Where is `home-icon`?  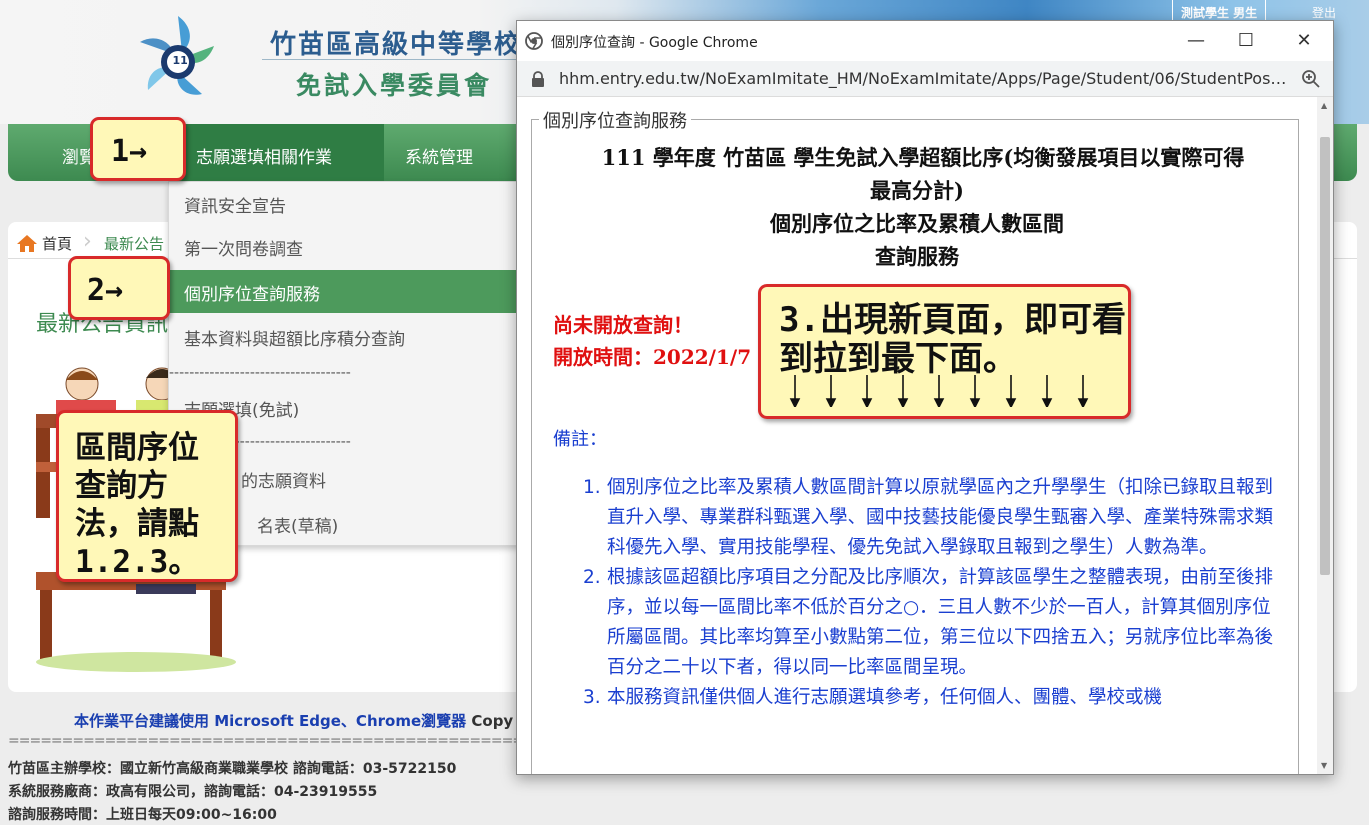
home-icon is located at coordinates (27, 243).